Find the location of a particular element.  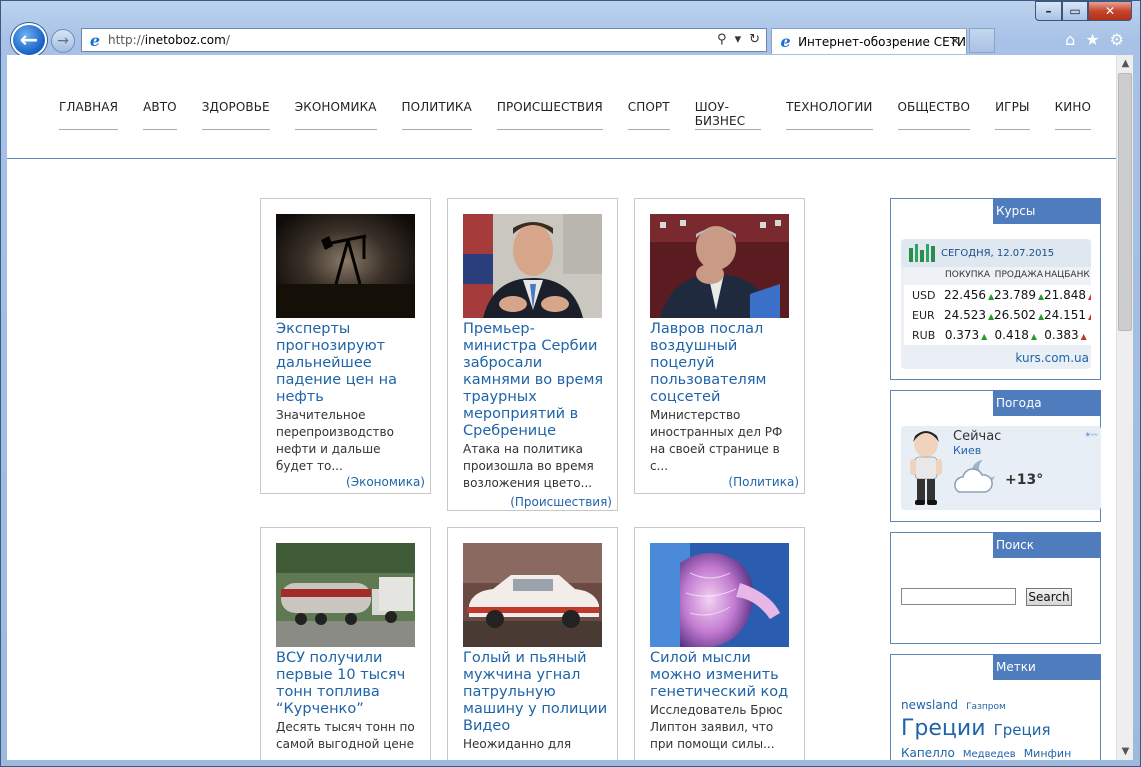

tab-active: e Интернет-обозрение СЕТИ ✕ is located at coordinates (869, 41).